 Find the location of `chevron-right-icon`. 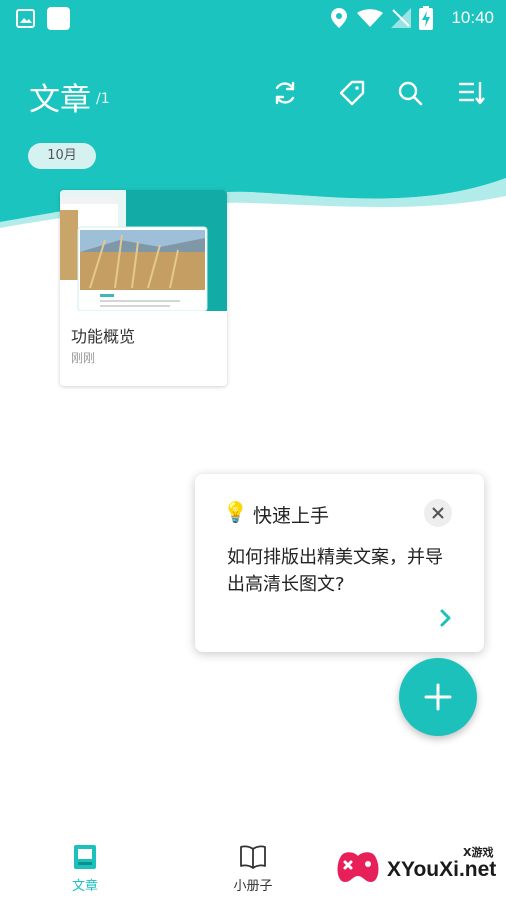

chevron-right-icon is located at coordinates (446, 618).